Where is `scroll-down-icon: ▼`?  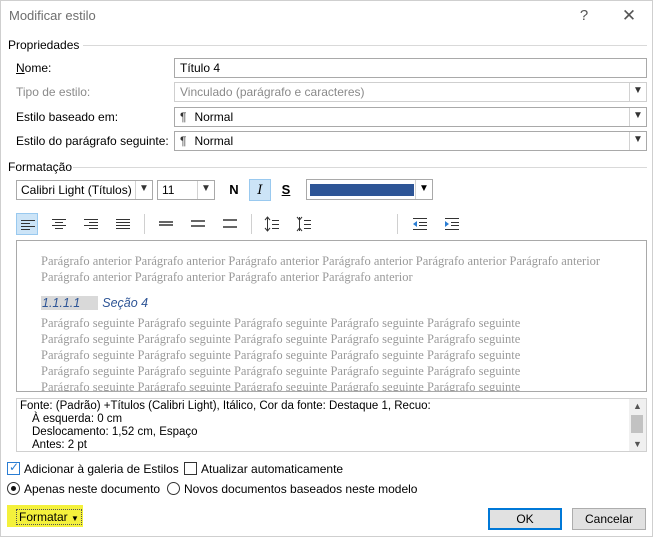 scroll-down-icon: ▼ is located at coordinates (637, 444).